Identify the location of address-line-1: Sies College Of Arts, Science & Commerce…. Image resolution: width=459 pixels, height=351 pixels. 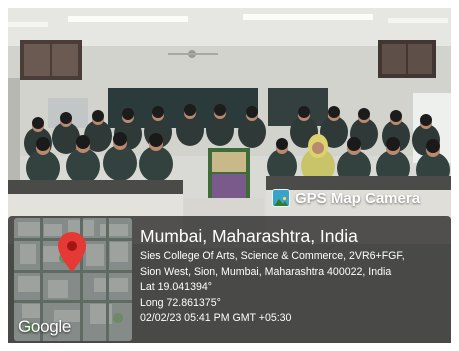
(272, 256).